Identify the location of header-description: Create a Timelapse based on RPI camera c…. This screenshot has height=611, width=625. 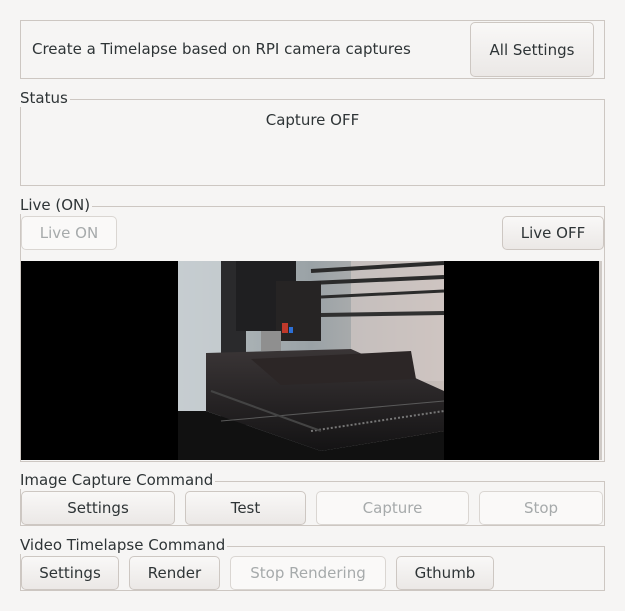
(221, 49).